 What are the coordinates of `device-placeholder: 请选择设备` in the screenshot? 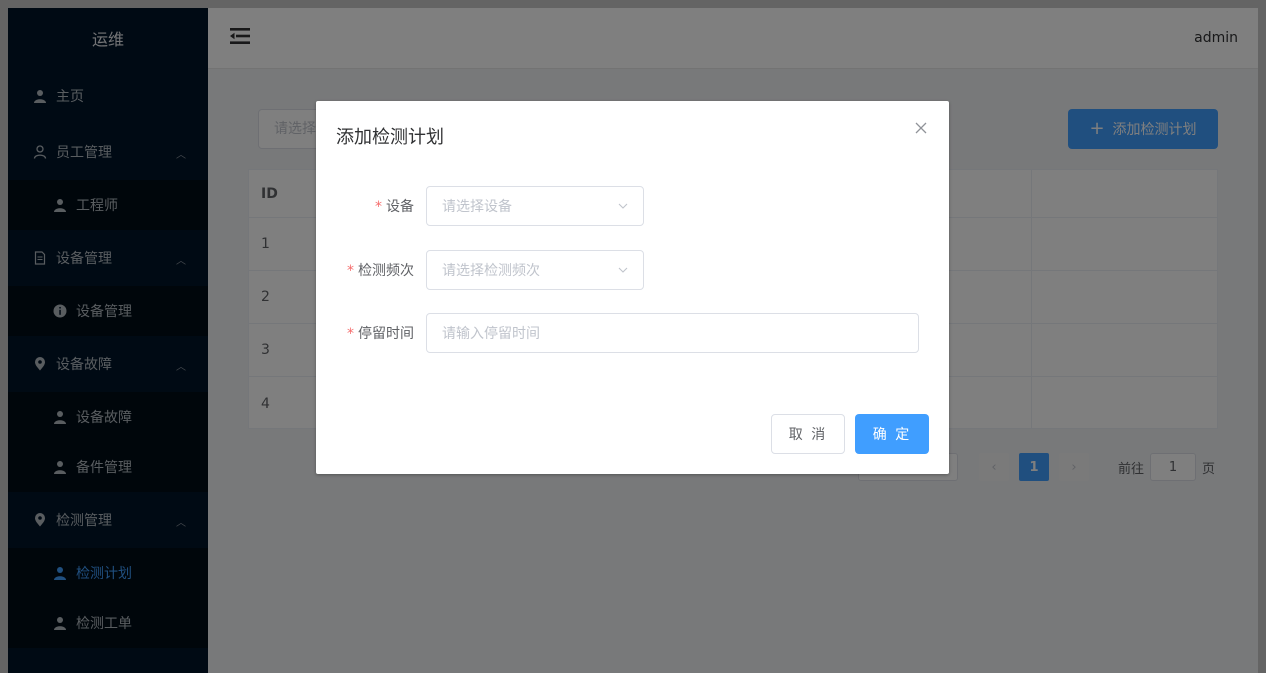 It's located at (477, 207).